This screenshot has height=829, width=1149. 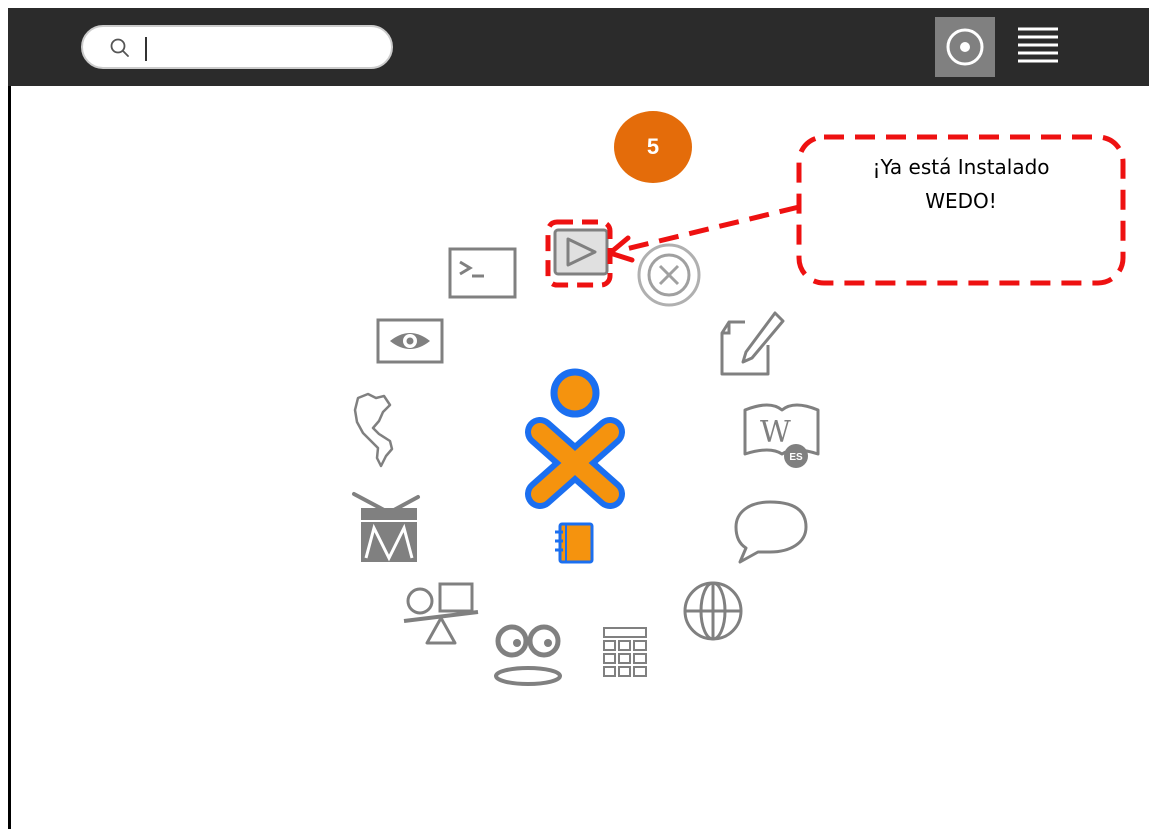 I want to click on top-toolbar, so click(x=578, y=47).